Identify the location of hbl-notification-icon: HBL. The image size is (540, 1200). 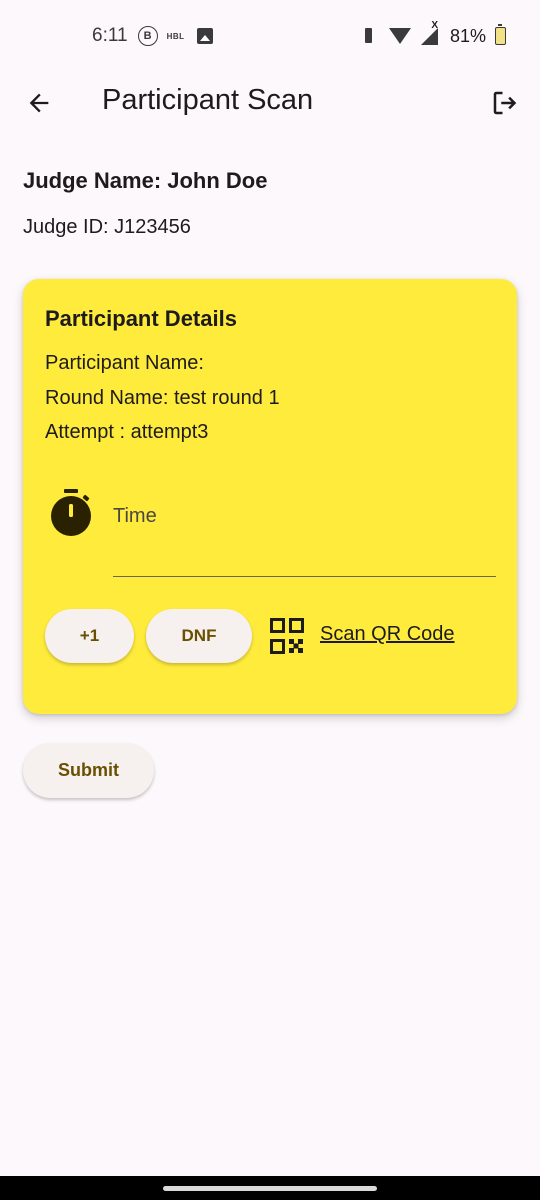
(175, 36).